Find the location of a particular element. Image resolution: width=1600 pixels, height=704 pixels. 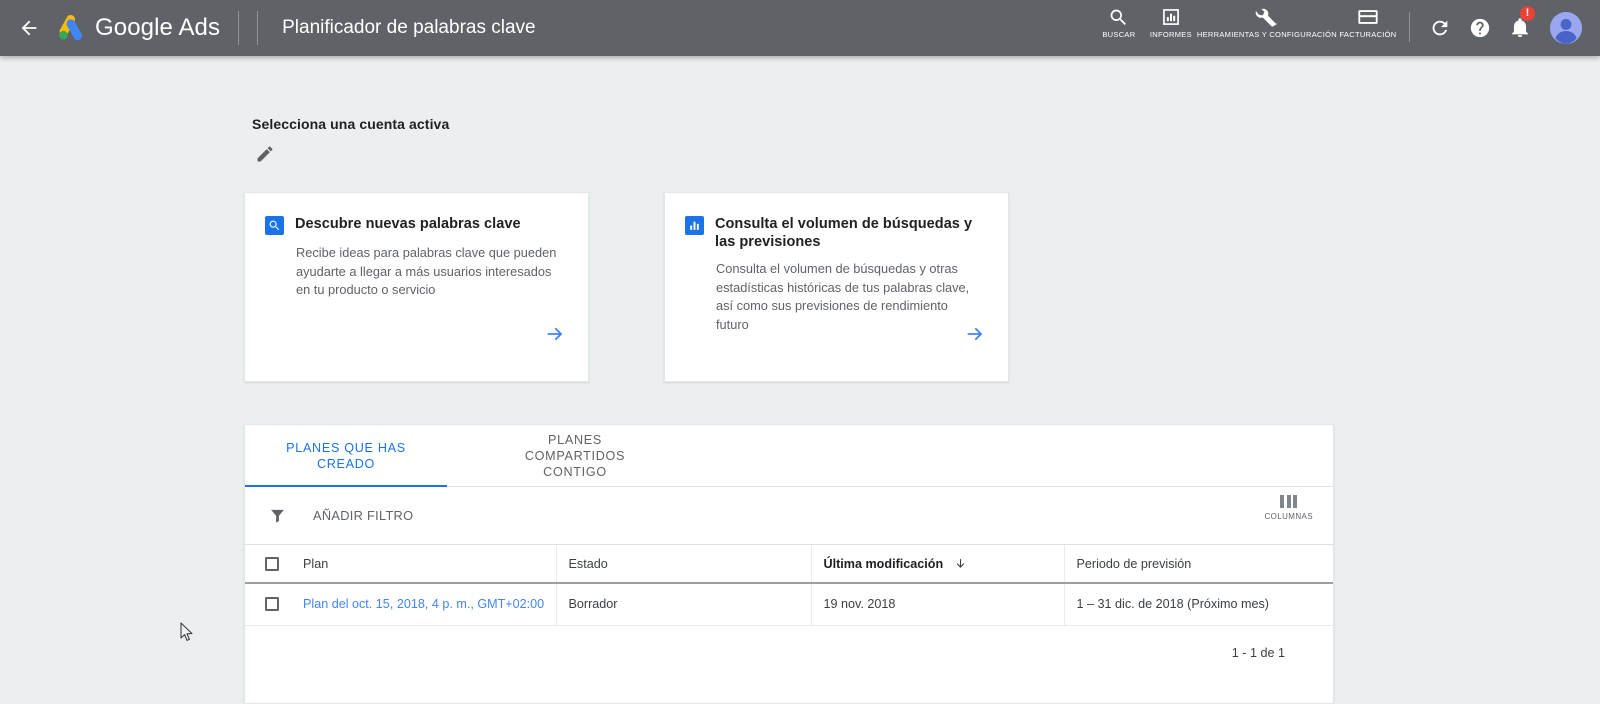

toolbar-label-herramientas: HERRAMIENTAS Y CONFIGURACIÓN is located at coordinates (1266, 34).